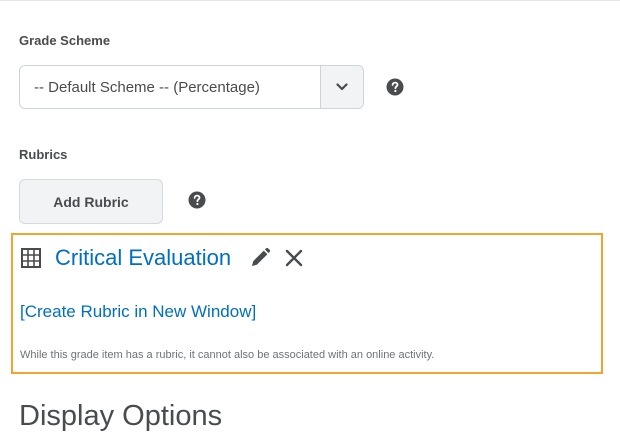  I want to click on rubric-title-row: Critical Evaluation, so click(169, 258).